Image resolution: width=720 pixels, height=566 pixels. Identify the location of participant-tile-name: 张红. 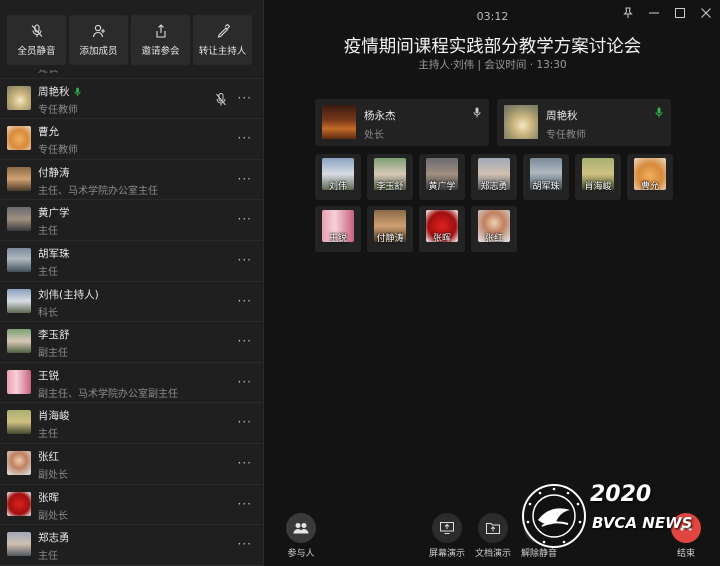
(493, 239).